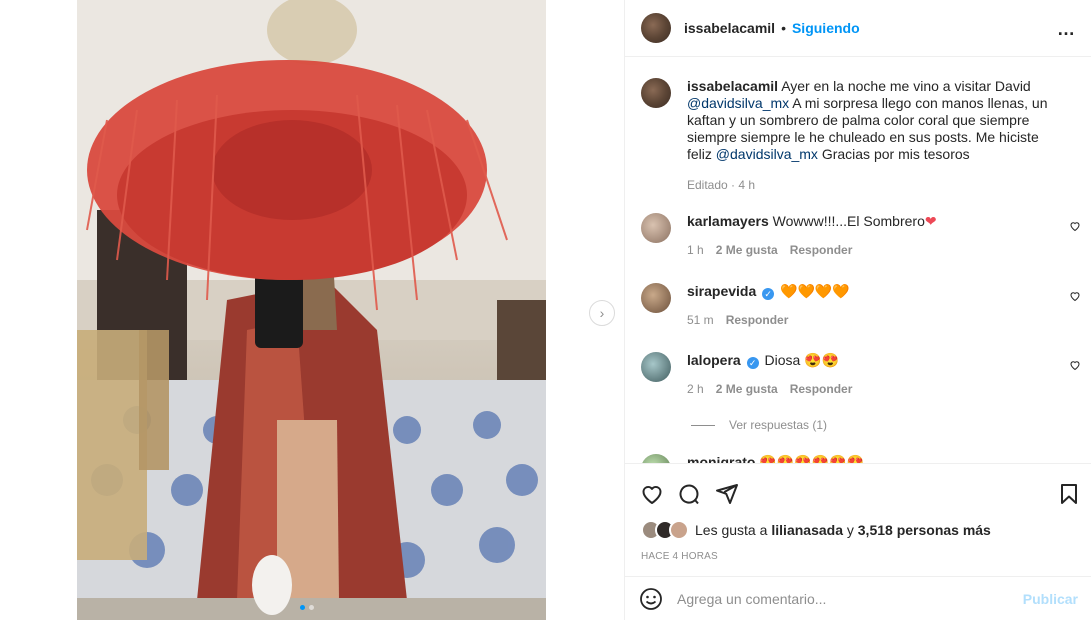 The width and height of the screenshot is (1091, 620). Describe the element at coordinates (875, 458) in the screenshot. I see `comment-body: monigrato 😍😍😍😍😍😍` at that location.